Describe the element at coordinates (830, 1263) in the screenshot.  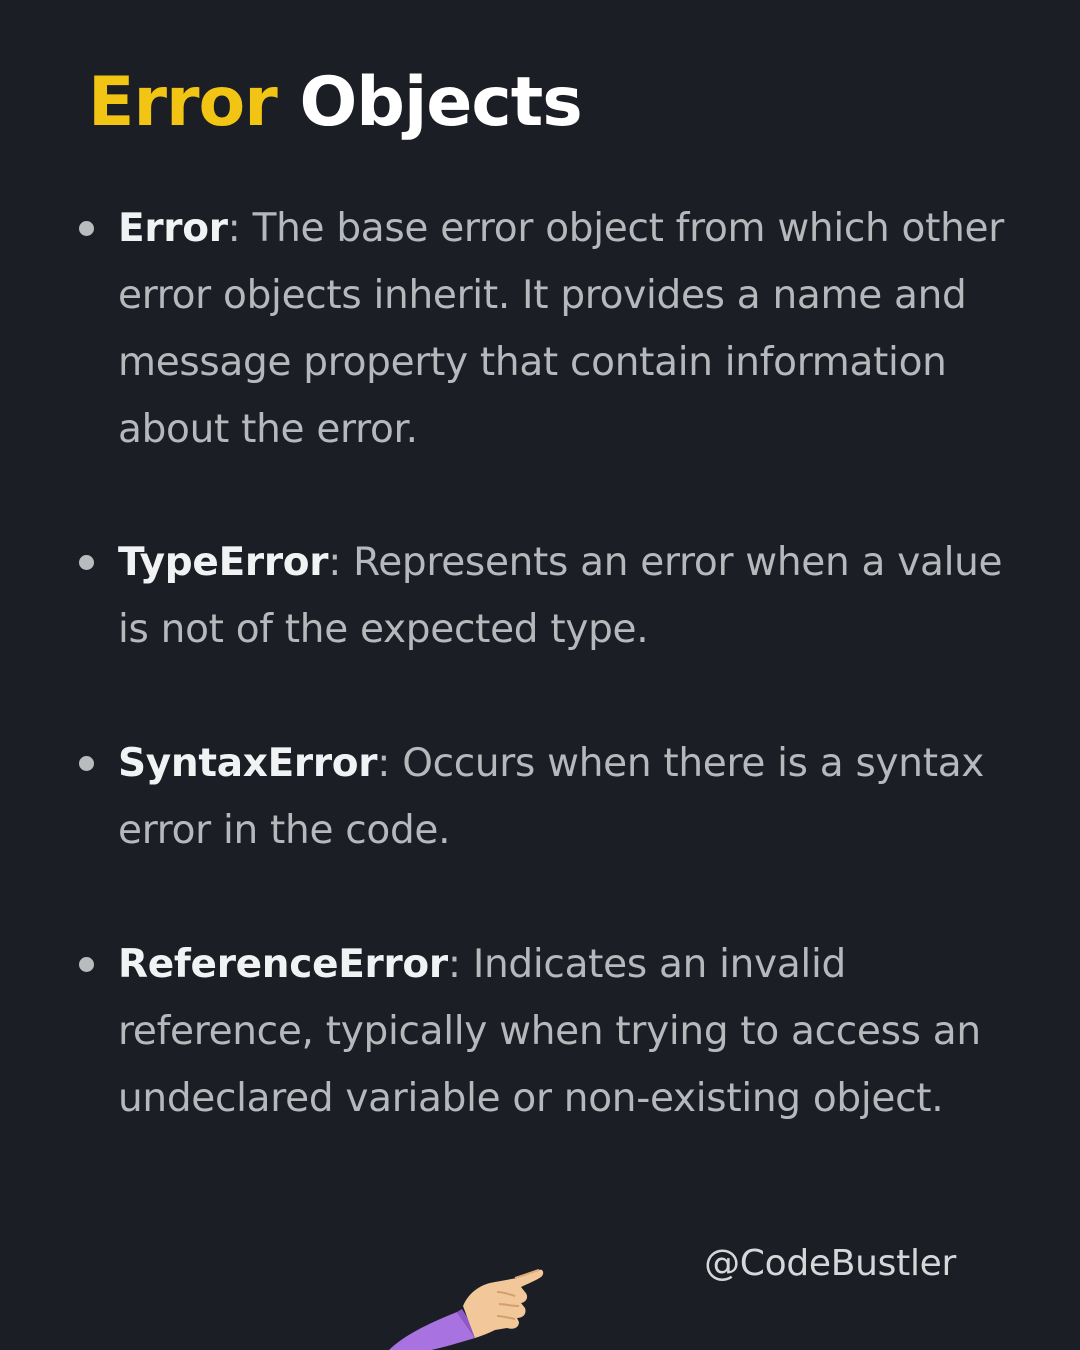
I see `author-handle: @CodeBustler` at that location.